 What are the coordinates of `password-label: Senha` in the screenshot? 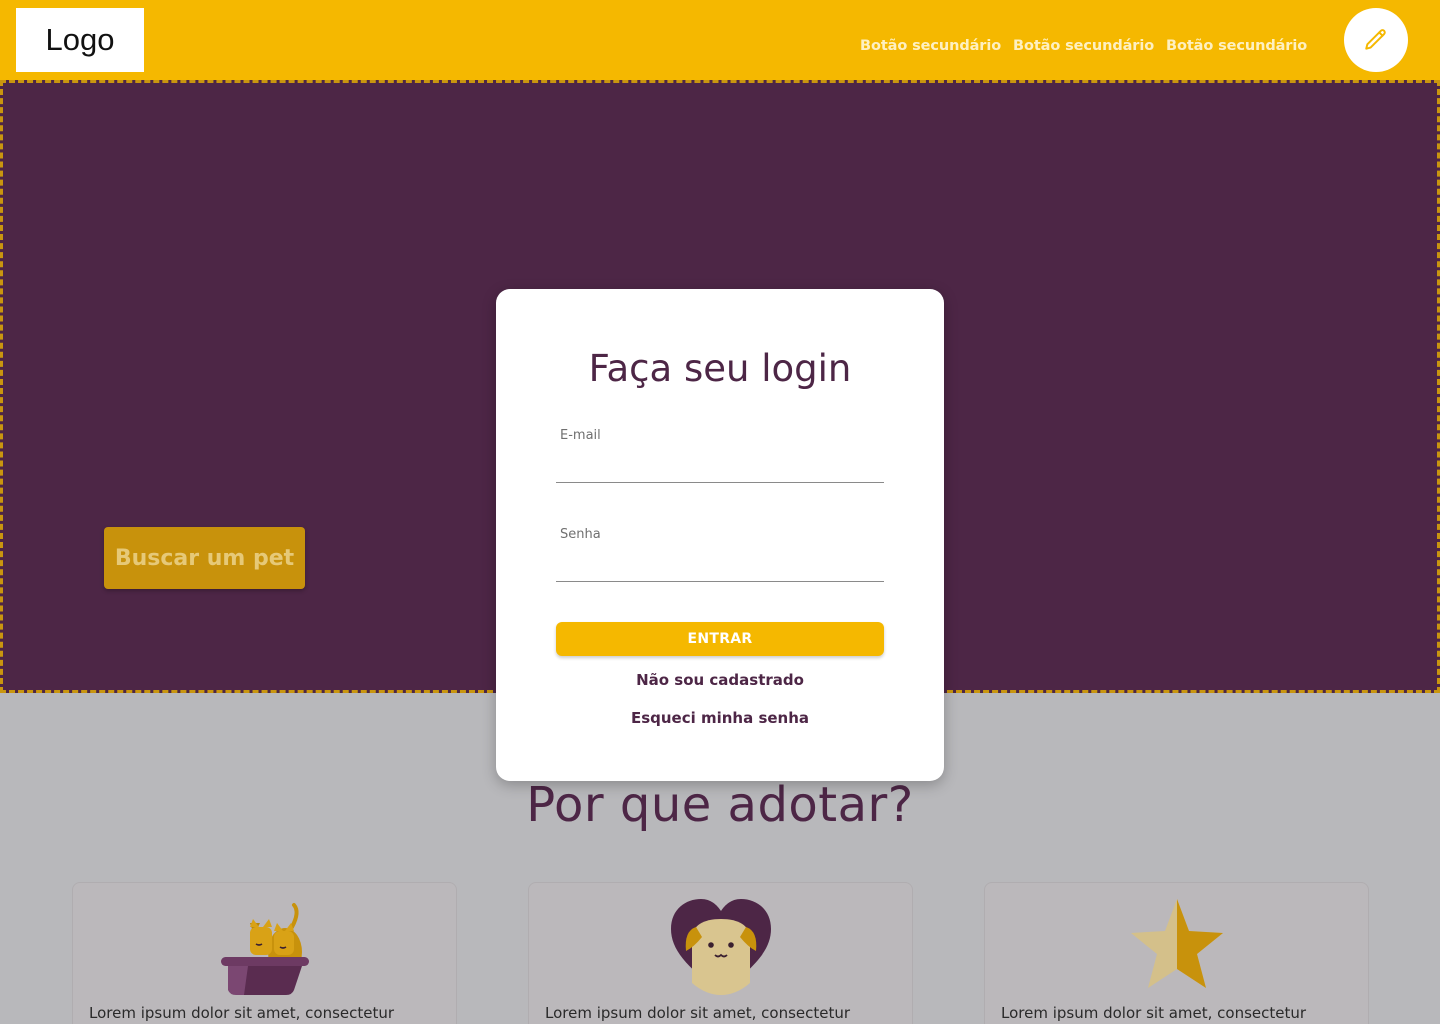 It's located at (580, 534).